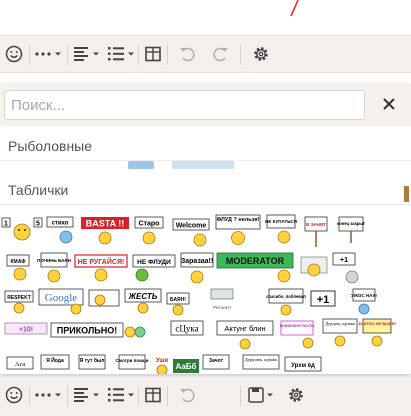  Describe the element at coordinates (377, 323) in the screenshot. I see `sign-text: ЗНАТНО НЕ ВЫЕЯ!` at that location.